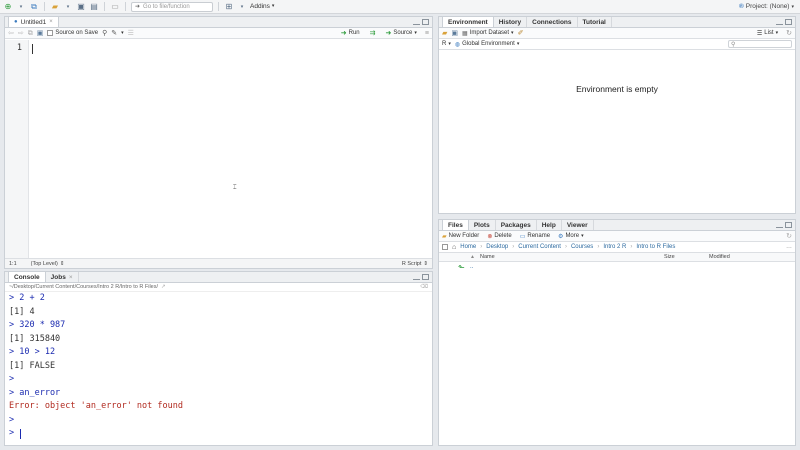  What do you see at coordinates (262, 6) in the screenshot?
I see `addins-menu: Addins ▾` at bounding box center [262, 6].